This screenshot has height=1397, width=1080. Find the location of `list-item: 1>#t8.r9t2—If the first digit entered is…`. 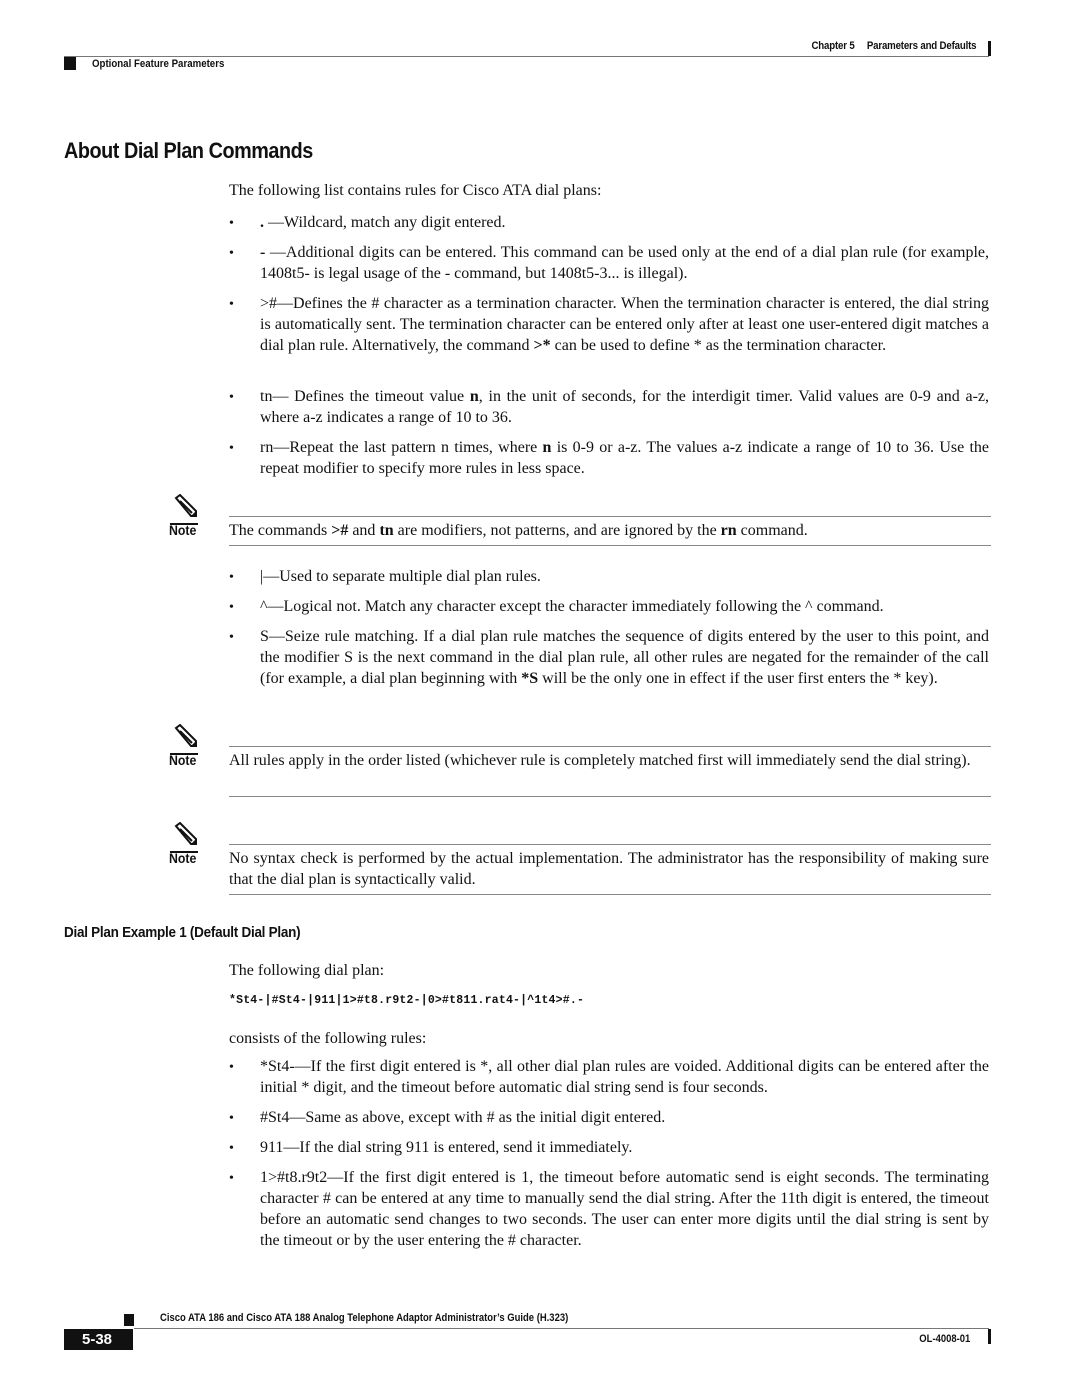

list-item: 1>#t8.r9t2—If the first digit entered is… is located at coordinates (609, 1209).